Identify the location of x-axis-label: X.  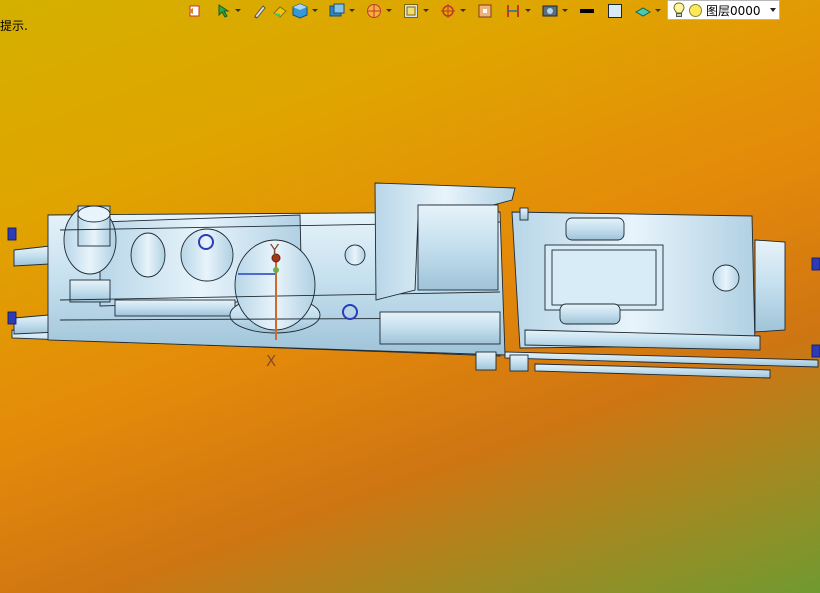
(271, 361).